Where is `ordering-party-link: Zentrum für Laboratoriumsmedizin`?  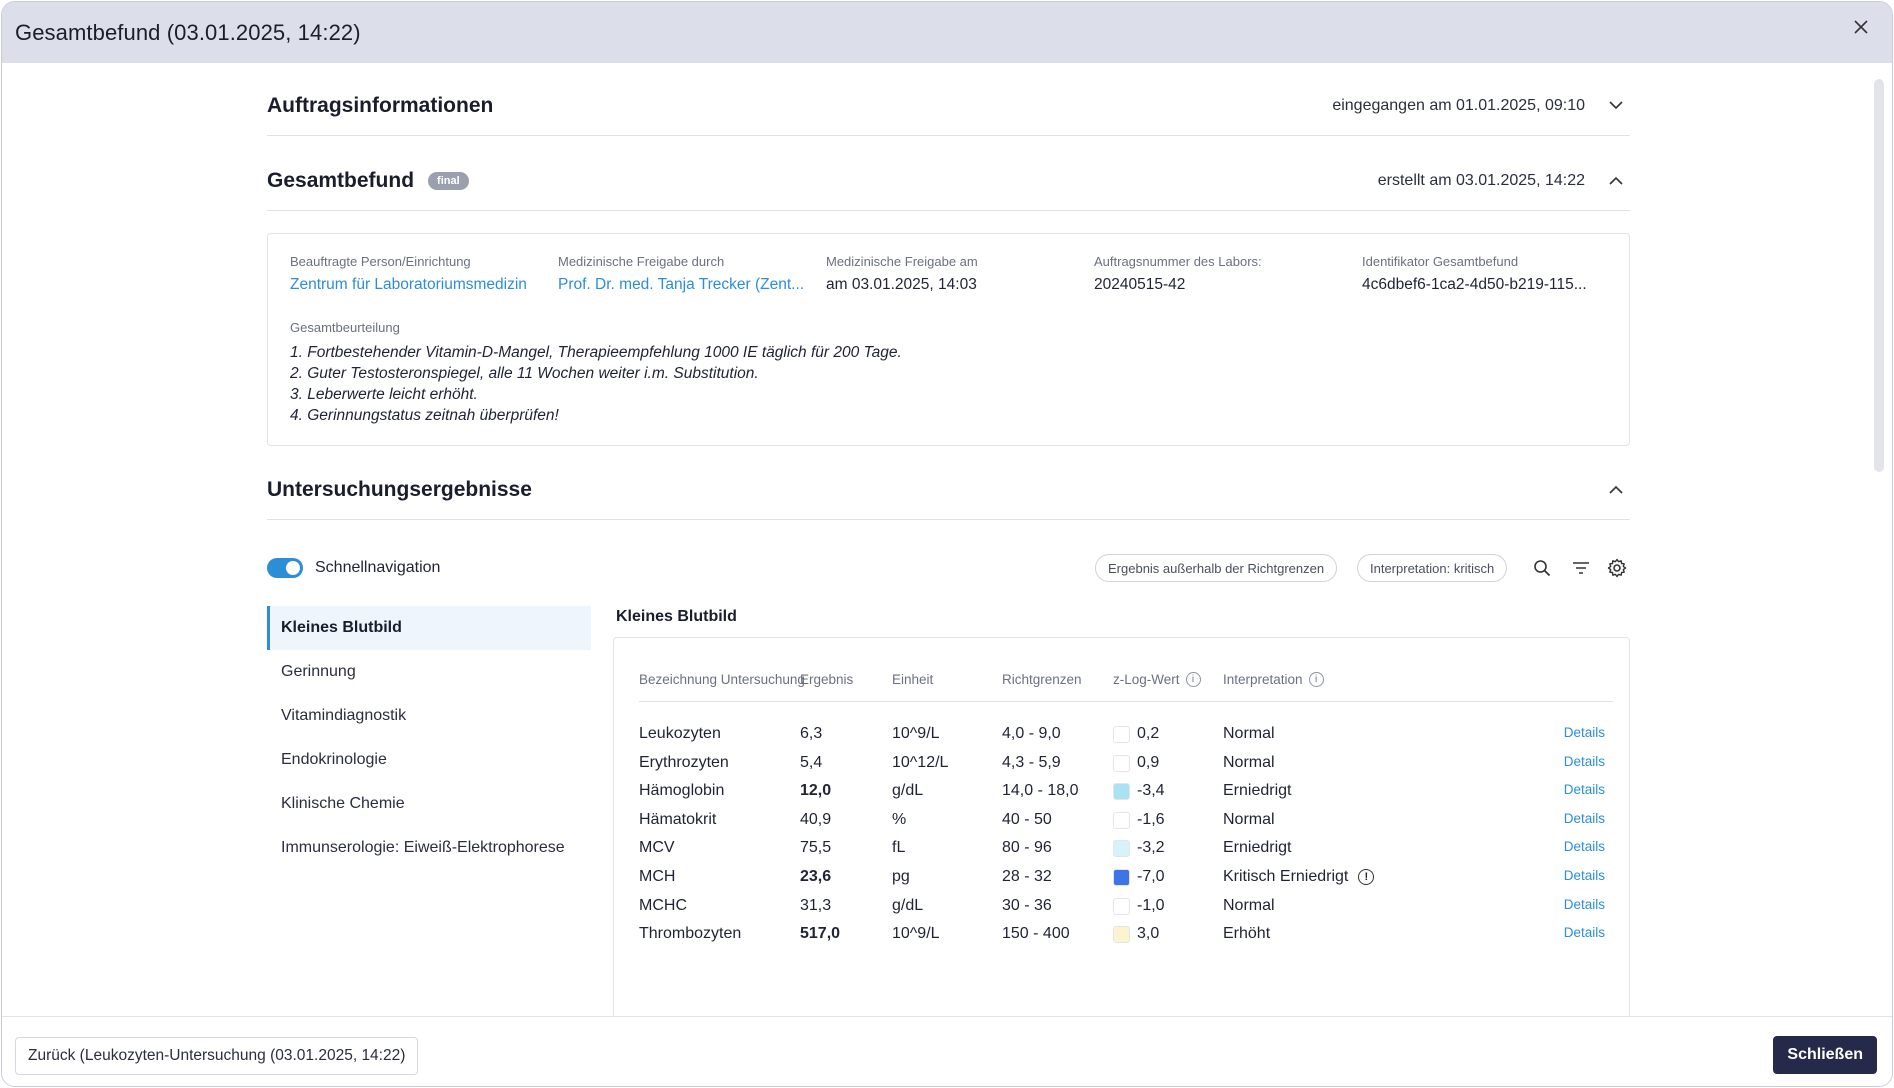 ordering-party-link: Zentrum für Laboratoriumsmedizin is located at coordinates (424, 285).